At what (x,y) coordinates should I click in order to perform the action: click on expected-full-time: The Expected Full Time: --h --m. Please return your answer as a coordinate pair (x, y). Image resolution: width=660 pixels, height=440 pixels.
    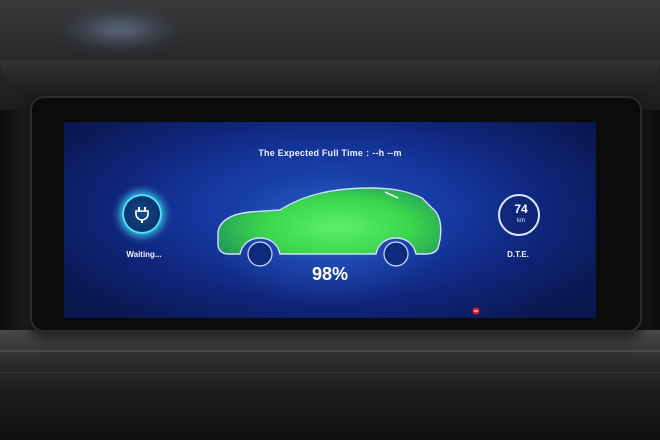
    Looking at the image, I should click on (330, 153).